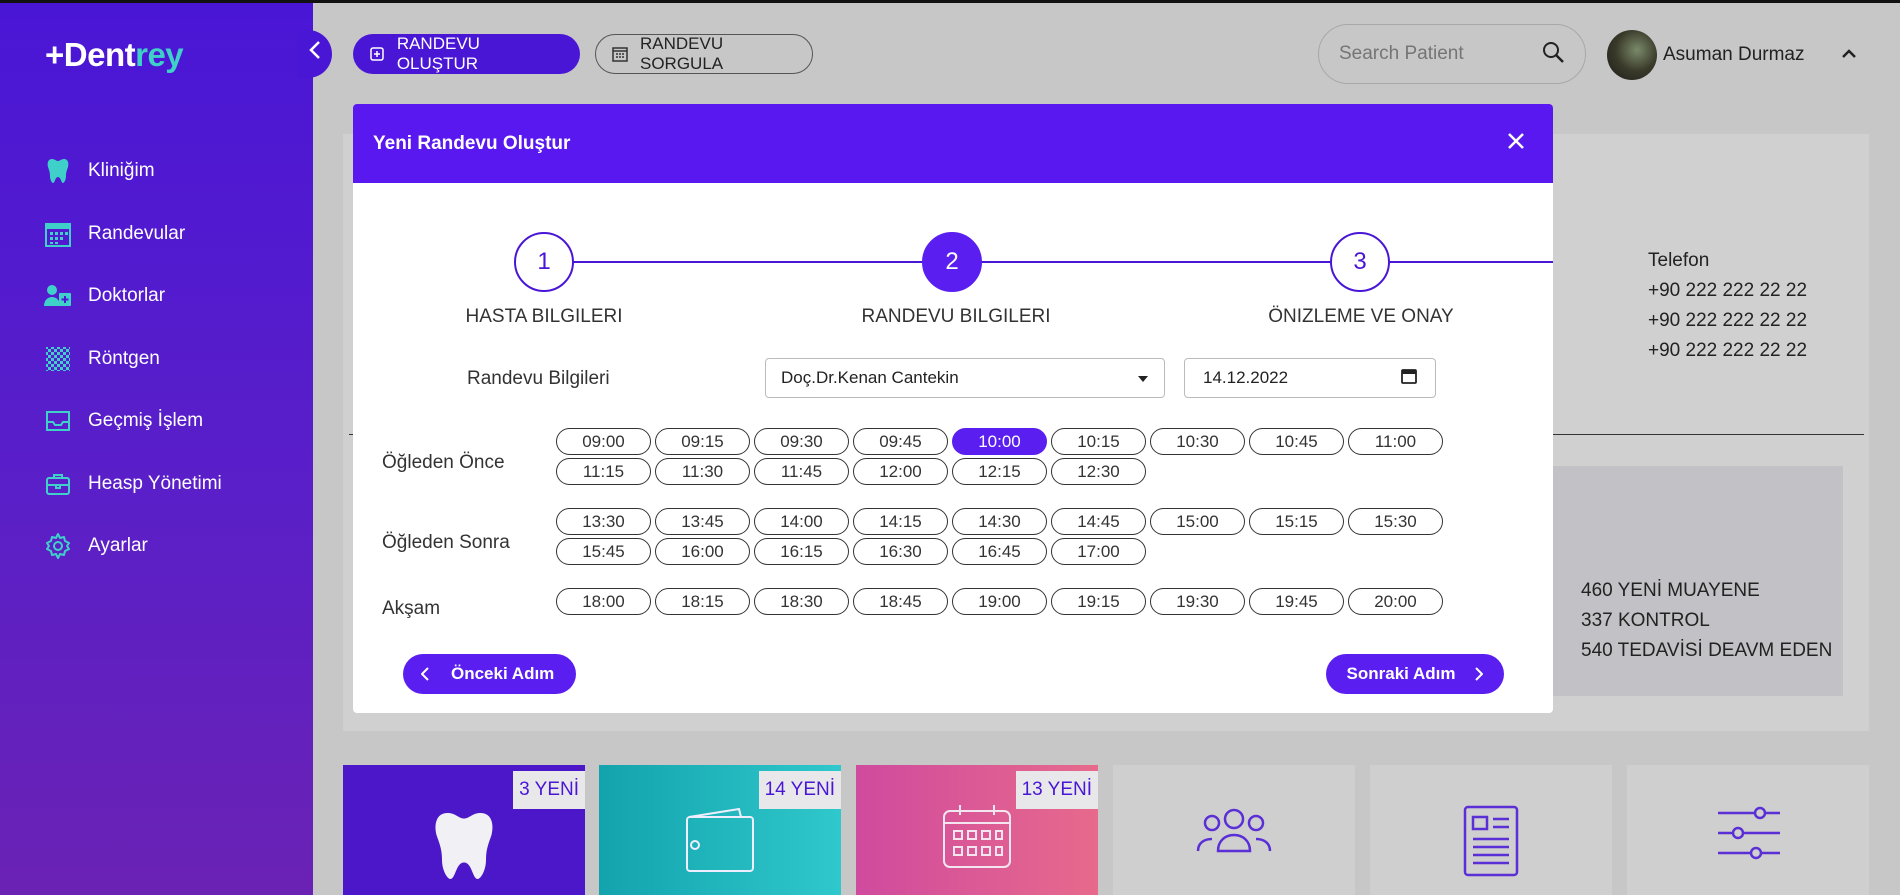 The height and width of the screenshot is (895, 1900). I want to click on inbox-icon, so click(58, 421).